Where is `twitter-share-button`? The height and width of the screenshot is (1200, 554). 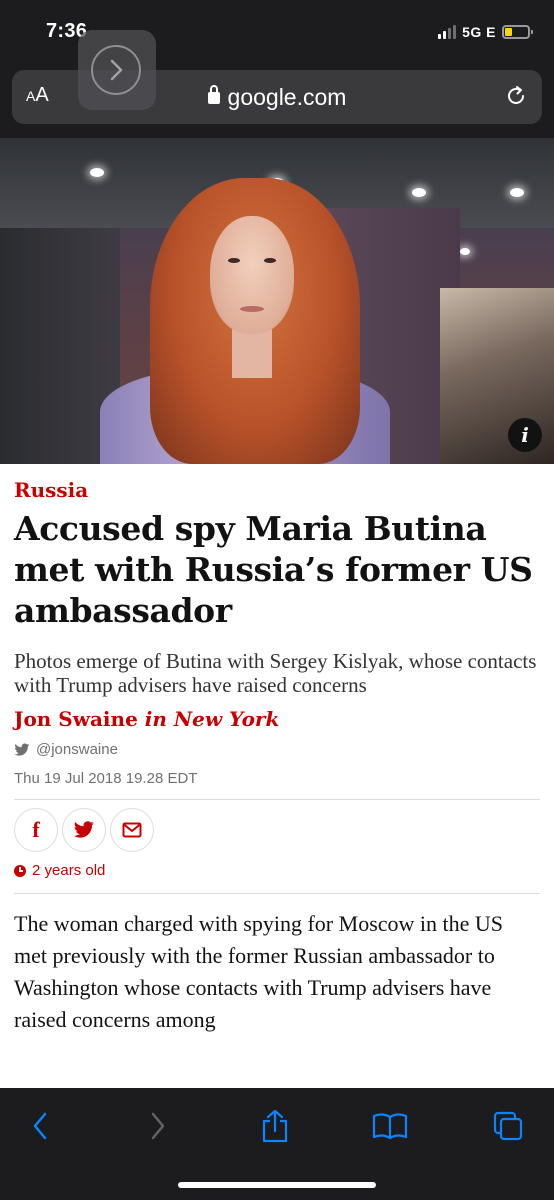 twitter-share-button is located at coordinates (84, 830).